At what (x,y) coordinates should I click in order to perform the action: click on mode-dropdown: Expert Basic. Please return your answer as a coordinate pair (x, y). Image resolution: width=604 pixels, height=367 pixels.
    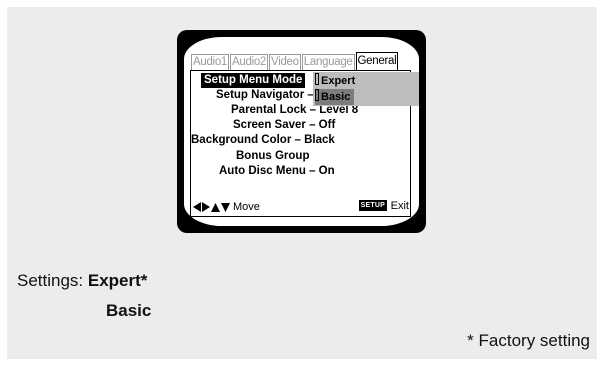
    Looking at the image, I should click on (366, 89).